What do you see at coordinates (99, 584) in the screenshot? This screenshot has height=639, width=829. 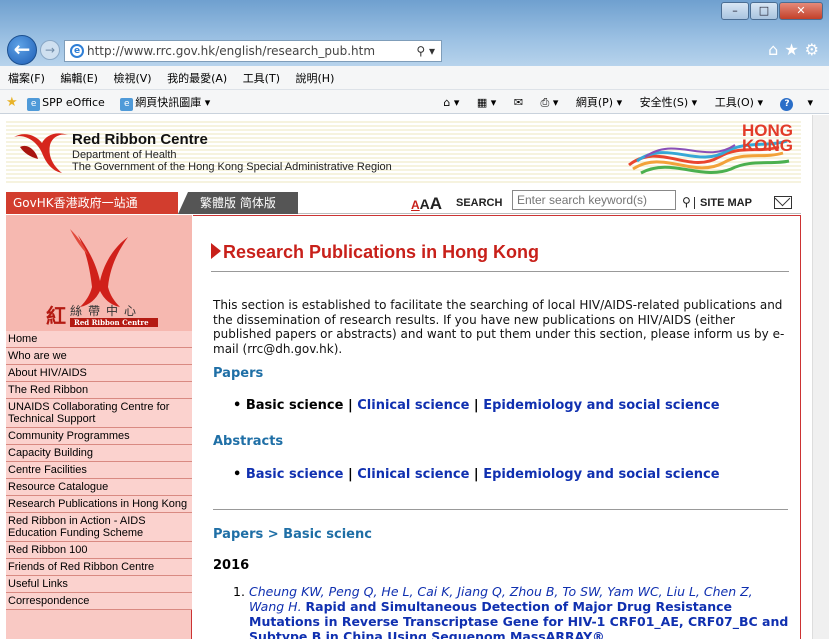 I see `sidebar-item-links: Useful Links` at bounding box center [99, 584].